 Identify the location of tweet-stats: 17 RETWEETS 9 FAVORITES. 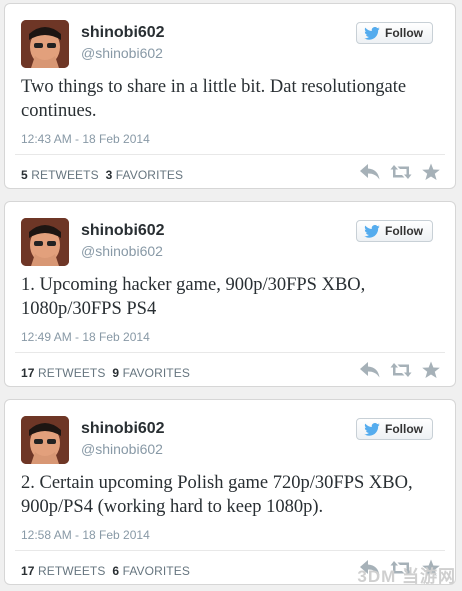
(105, 373).